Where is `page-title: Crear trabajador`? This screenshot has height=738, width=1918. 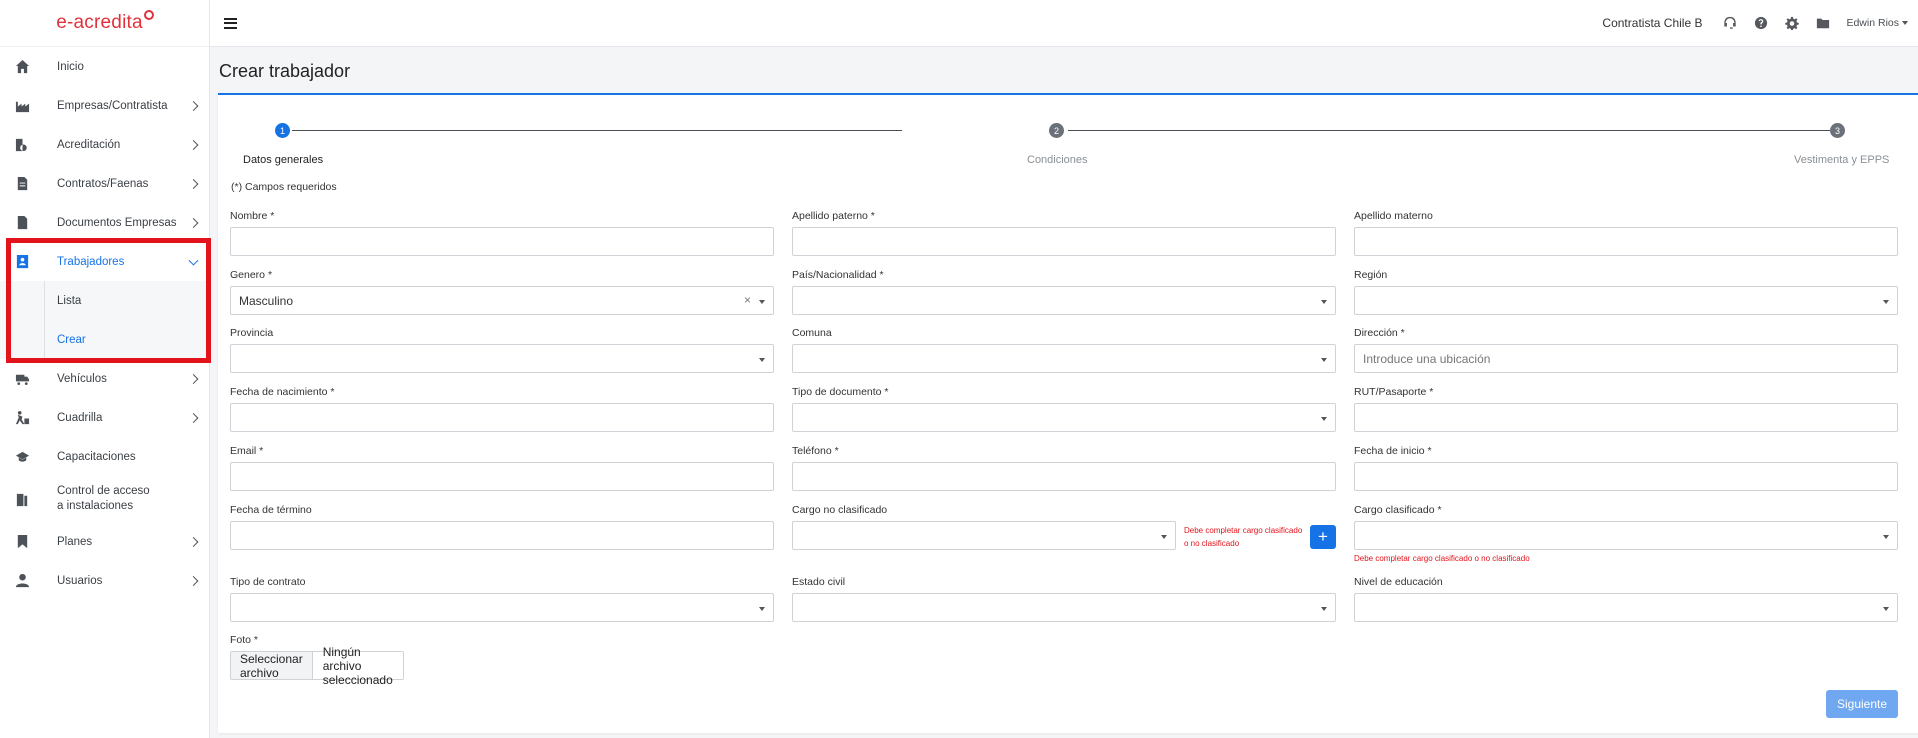 page-title: Crear trabajador is located at coordinates (285, 71).